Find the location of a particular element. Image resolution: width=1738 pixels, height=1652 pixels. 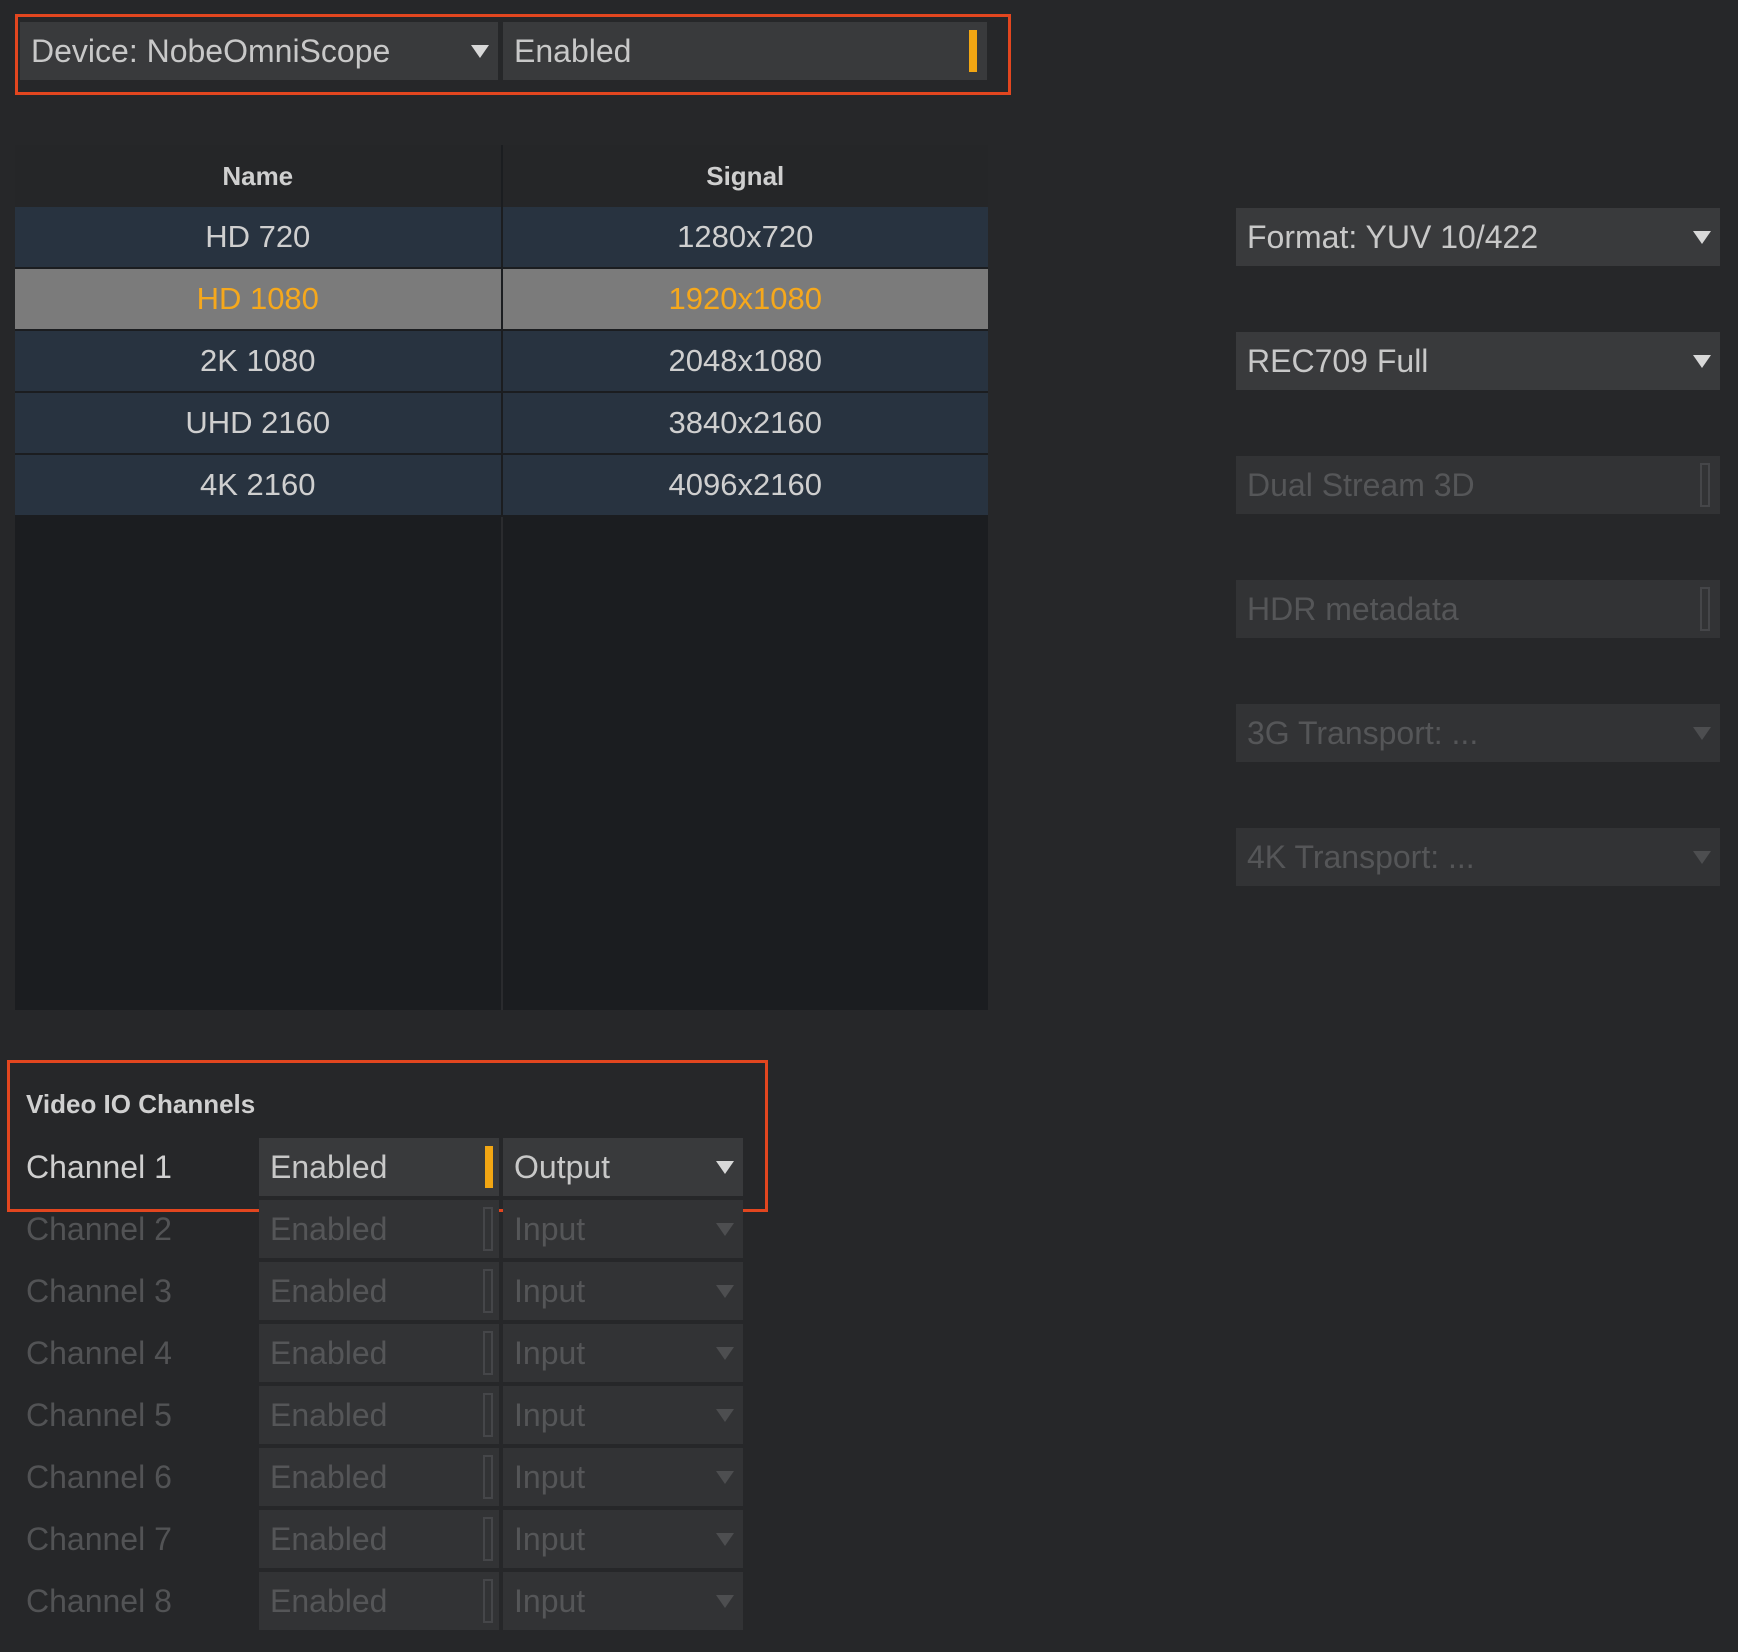

channel-mode-dropdown: Output is located at coordinates (623, 1167).